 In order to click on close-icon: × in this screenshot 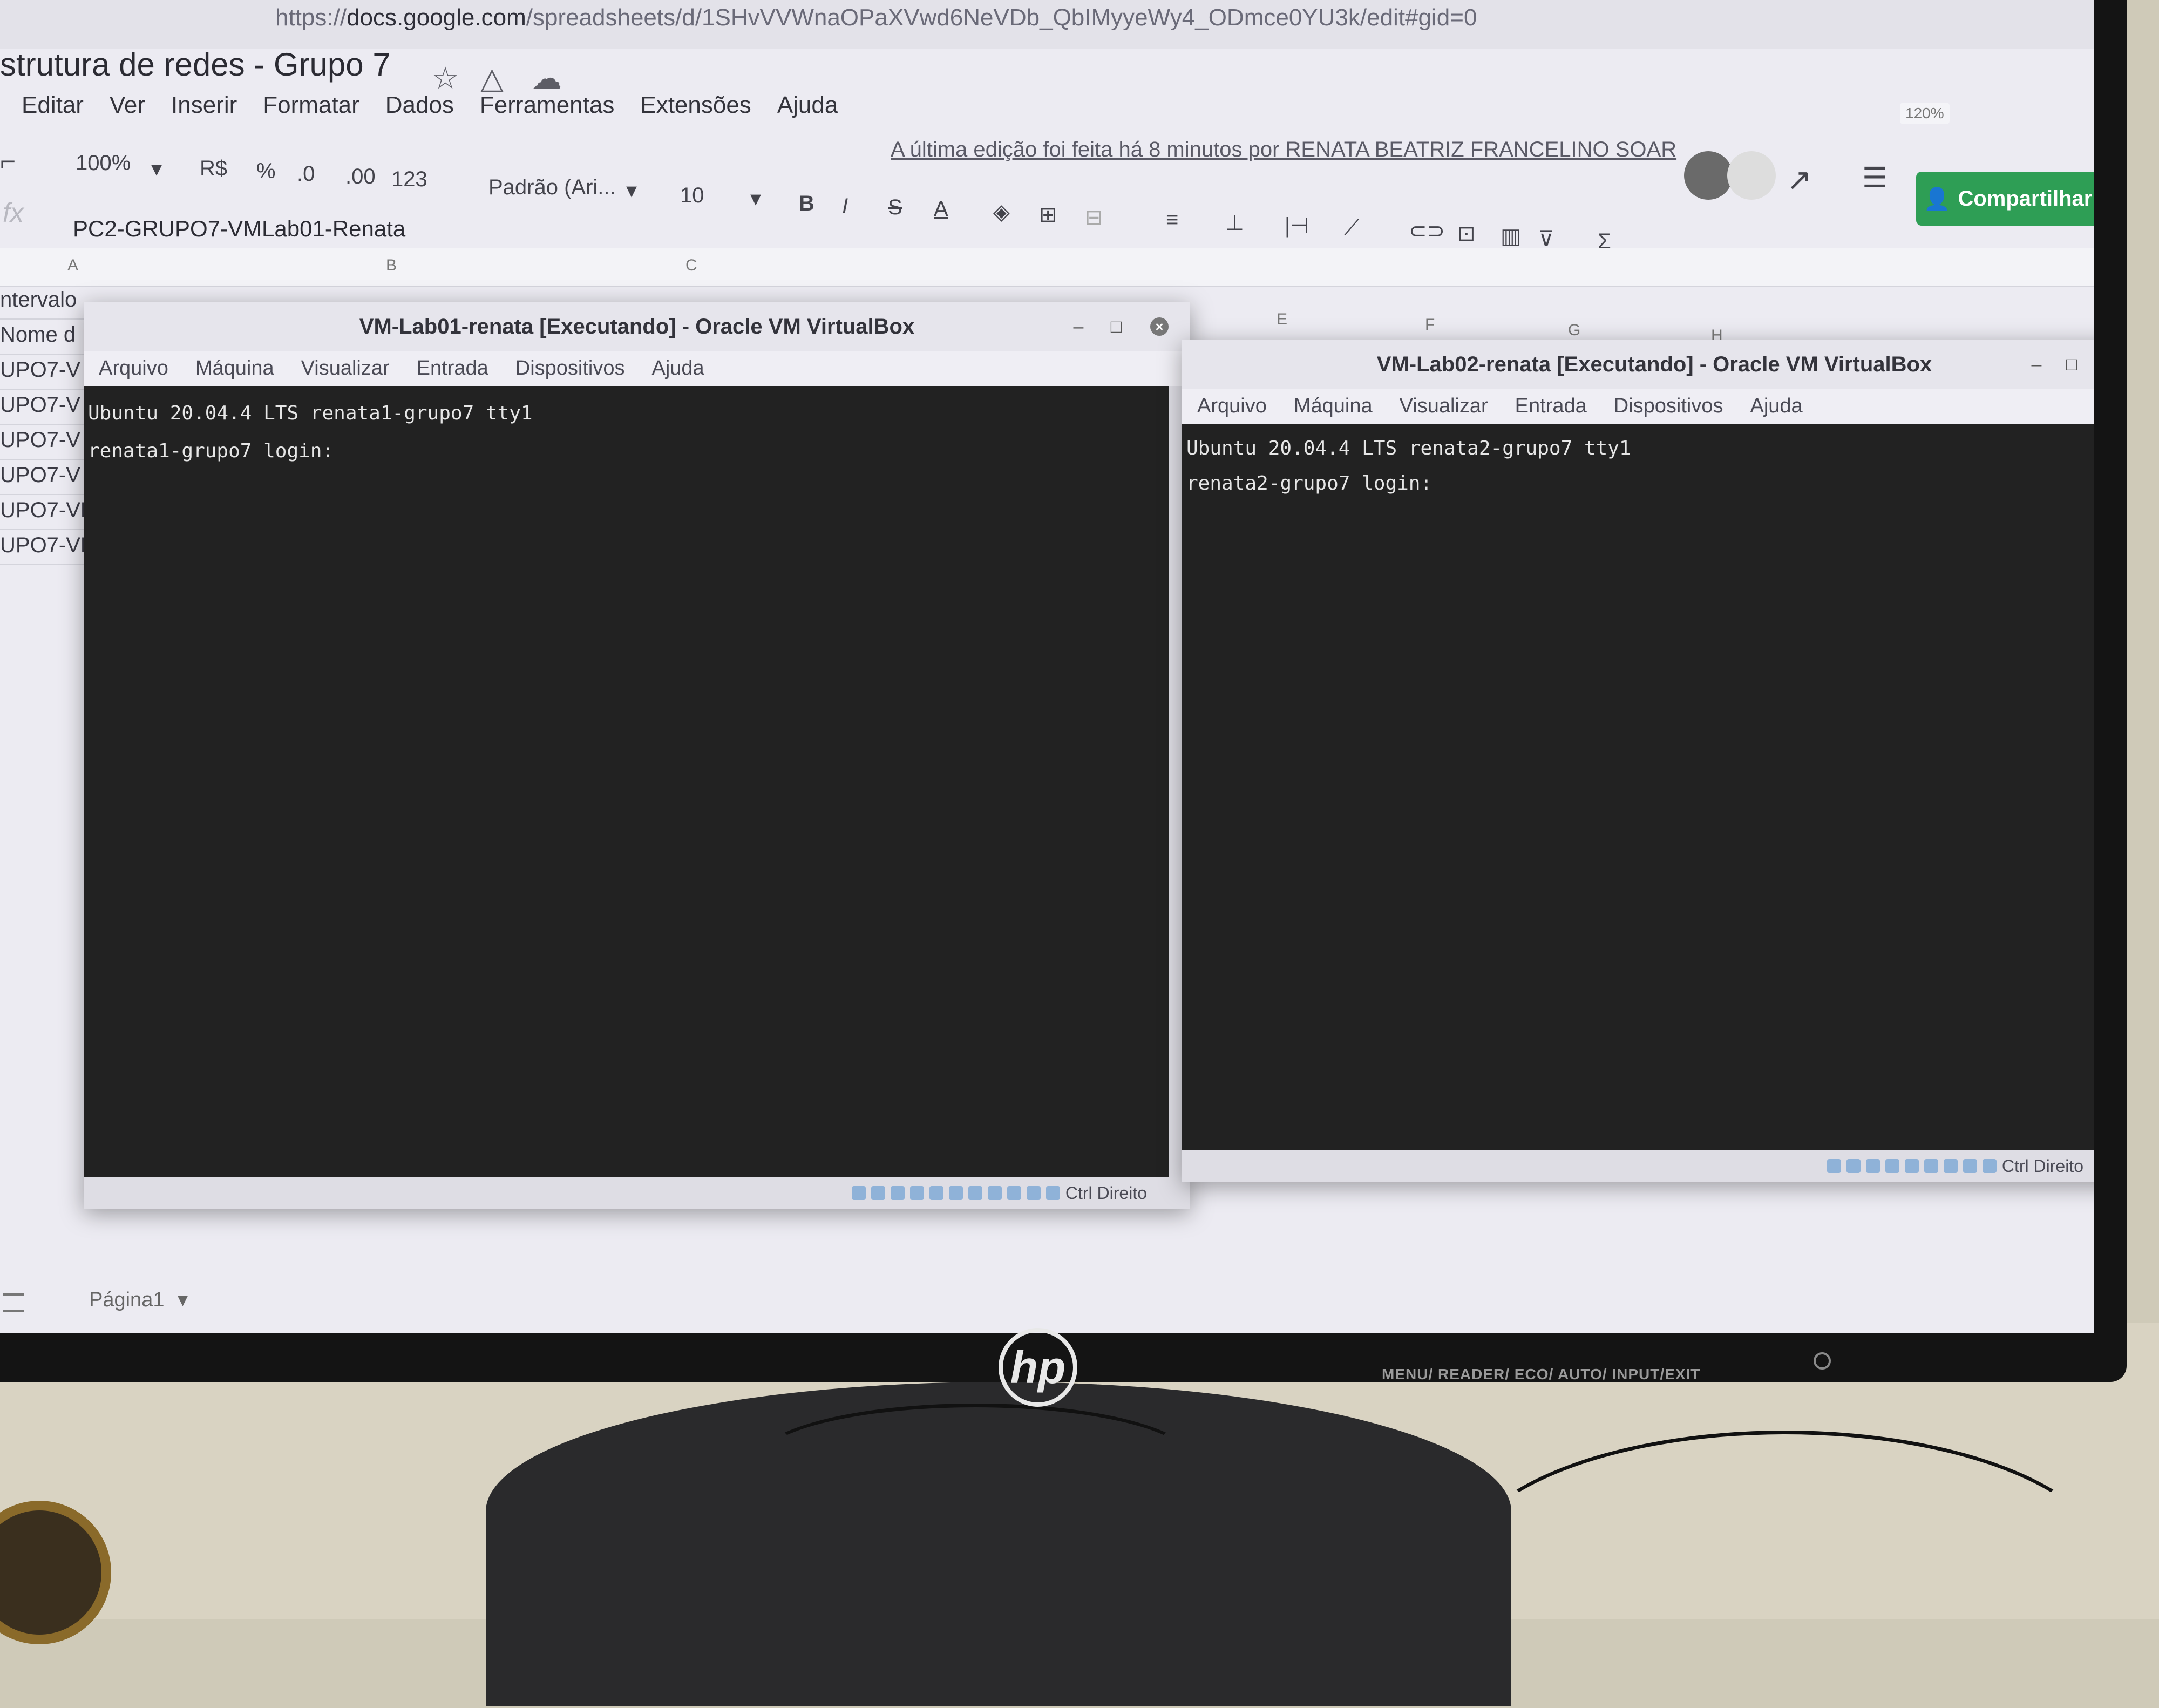, I will do `click(1159, 326)`.